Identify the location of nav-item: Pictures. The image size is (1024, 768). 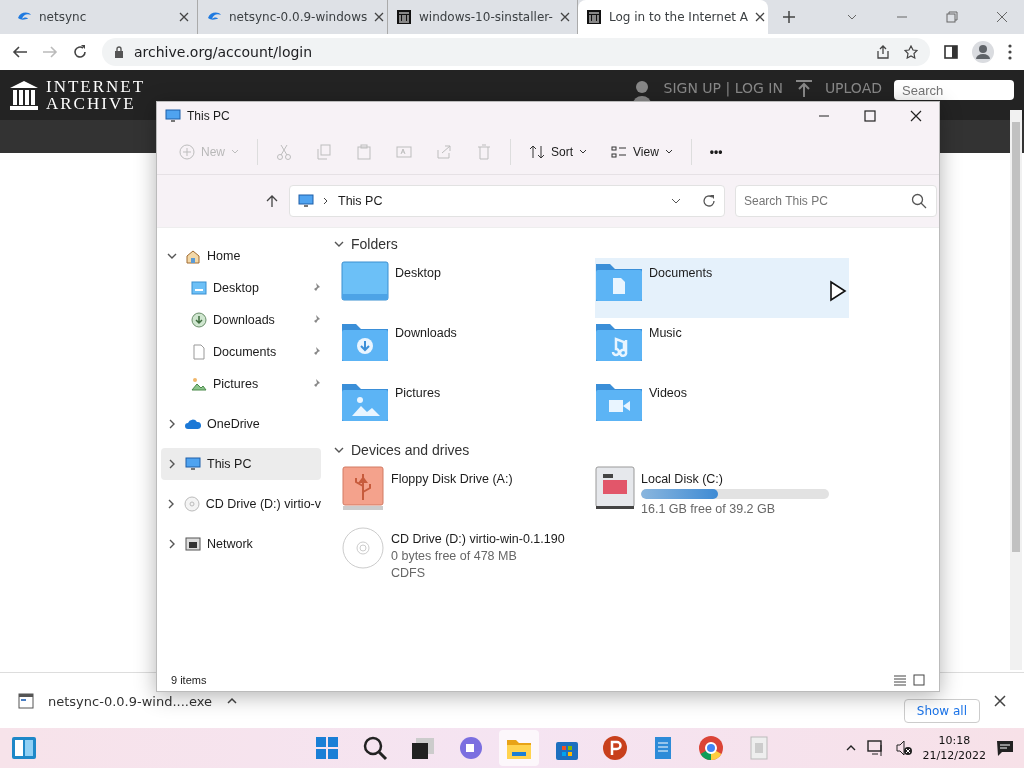
(241, 384).